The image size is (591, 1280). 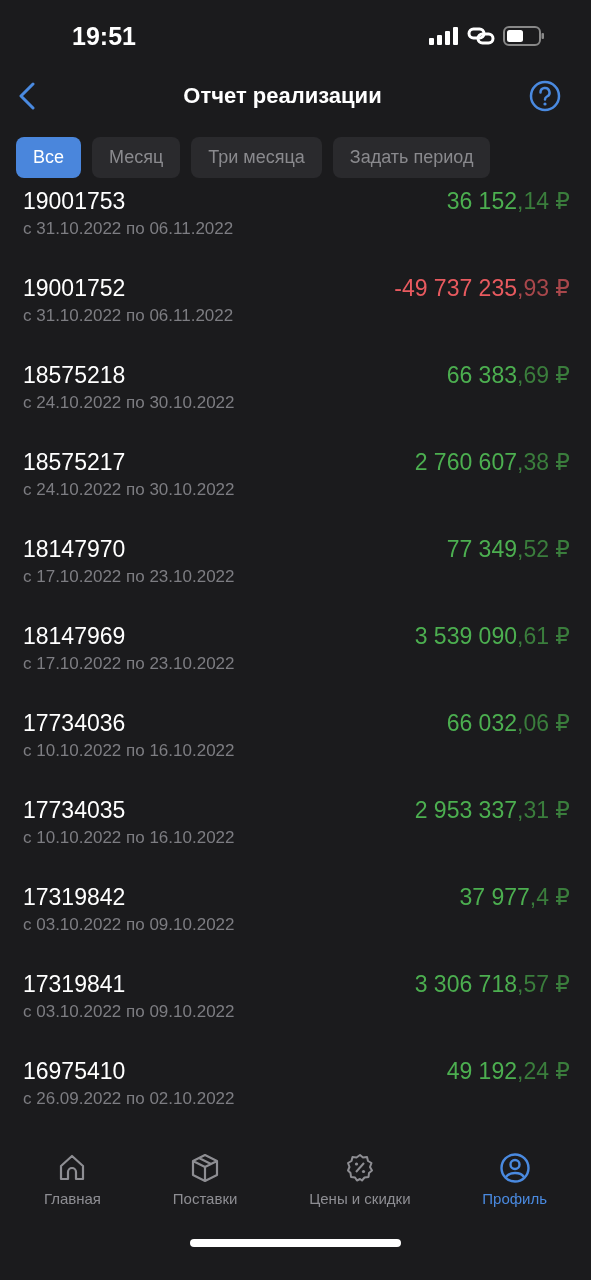 What do you see at coordinates (360, 1188) in the screenshot?
I see `nav-tab: Цены и скидки` at bounding box center [360, 1188].